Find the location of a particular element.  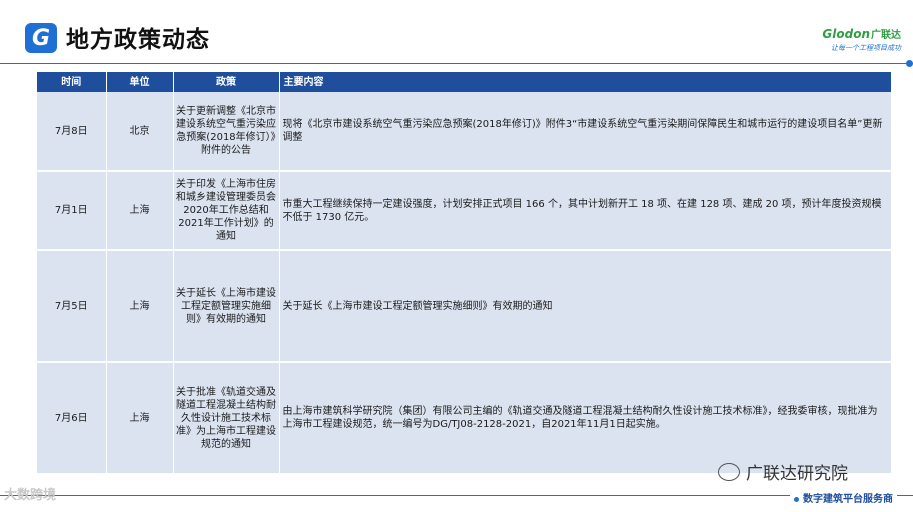

brand-name: Glodon广联达 is located at coordinates (861, 33).